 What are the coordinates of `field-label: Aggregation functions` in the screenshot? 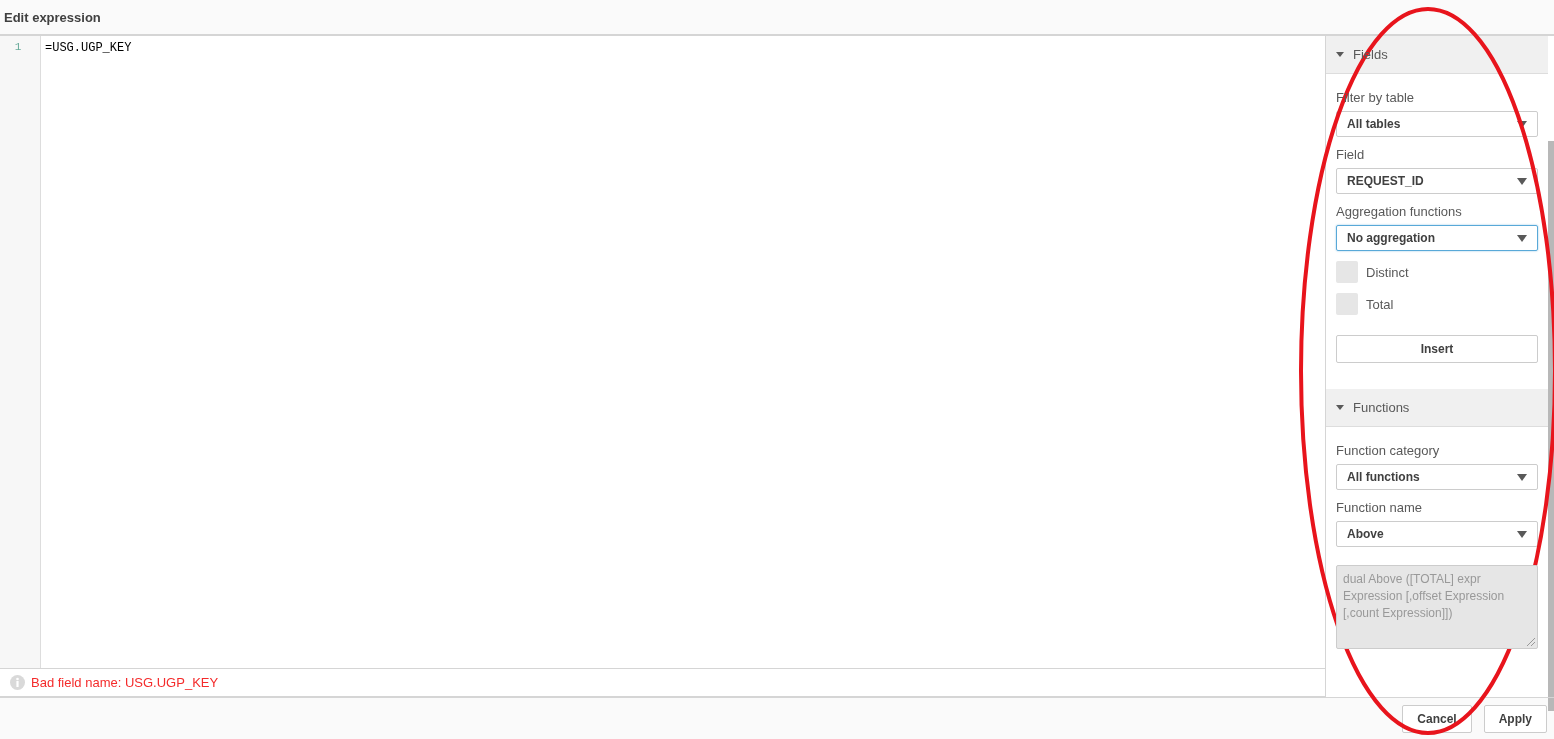 It's located at (1399, 211).